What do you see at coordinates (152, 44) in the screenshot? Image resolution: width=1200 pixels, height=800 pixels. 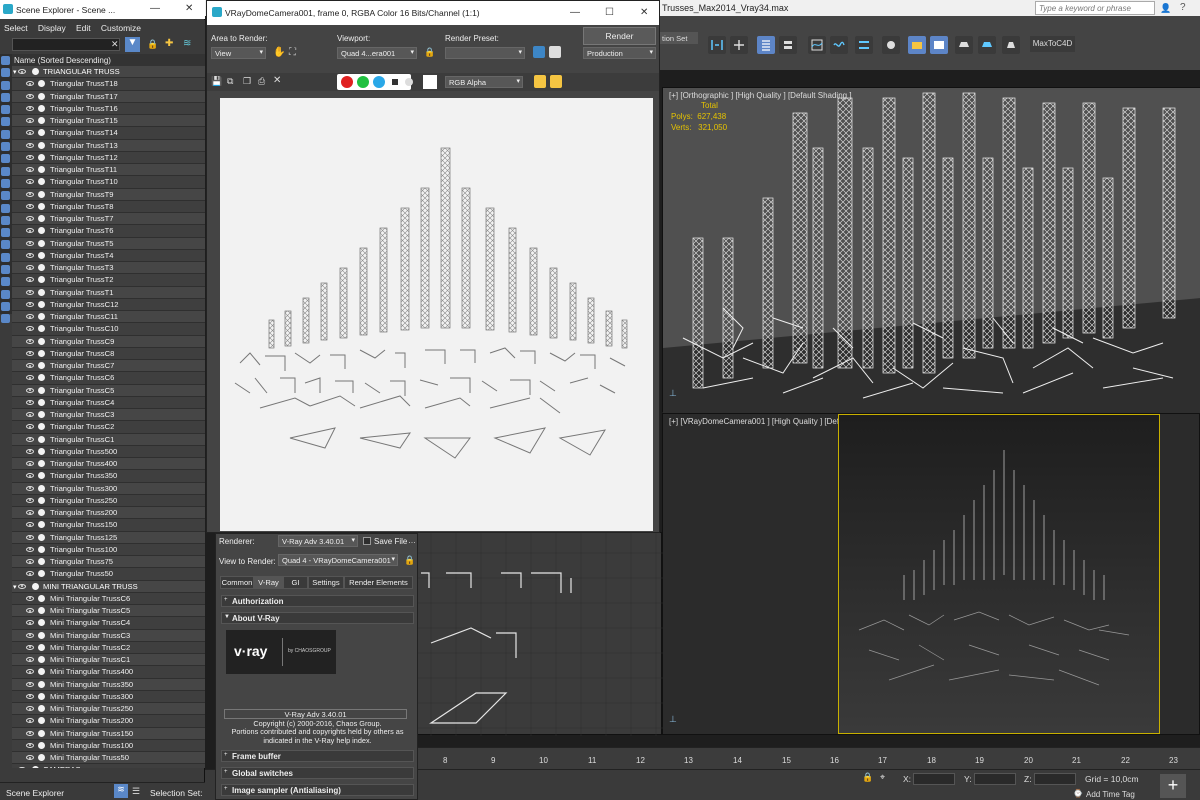 I see `lock-icon: 🔒` at bounding box center [152, 44].